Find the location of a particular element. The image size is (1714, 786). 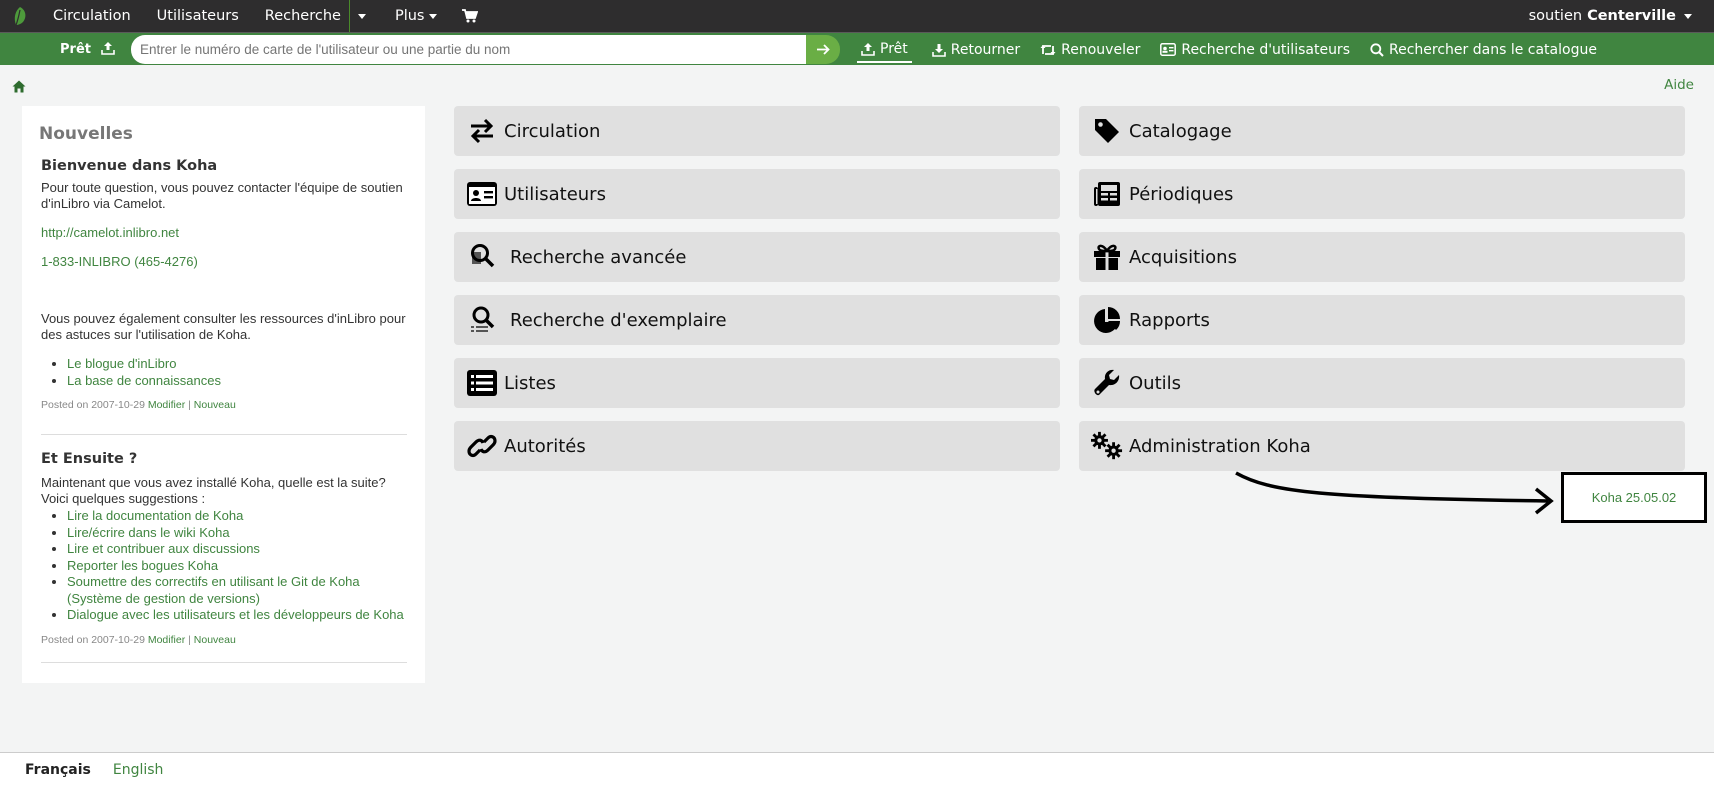

help-link: Aide is located at coordinates (1679, 85).